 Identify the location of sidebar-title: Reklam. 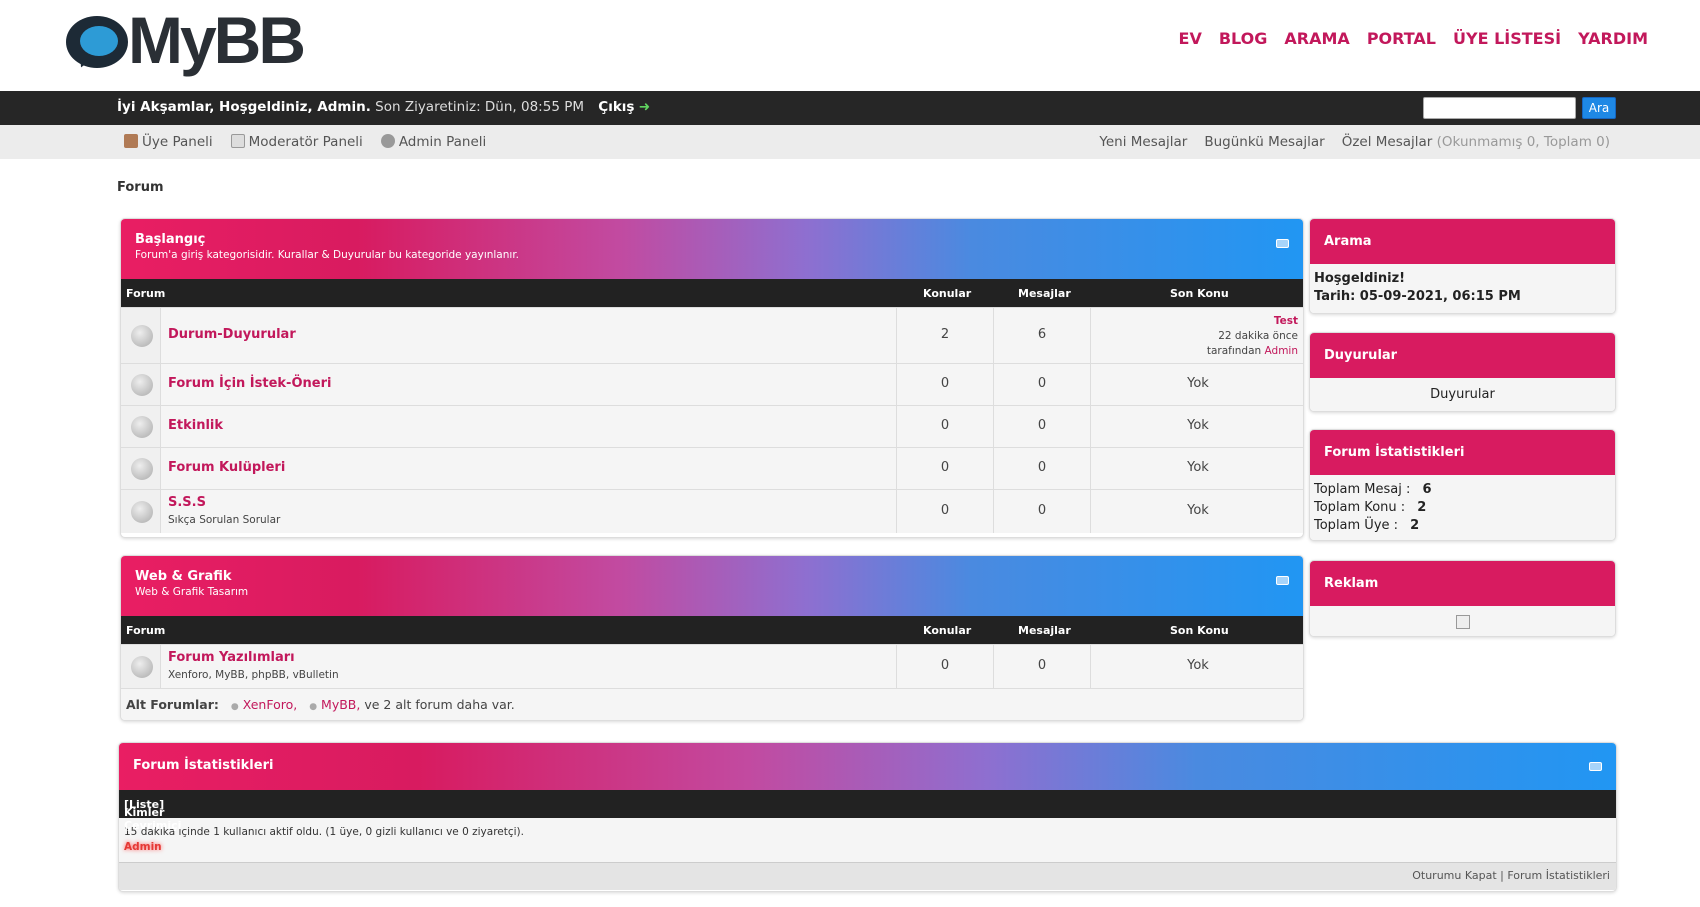
(1462, 583).